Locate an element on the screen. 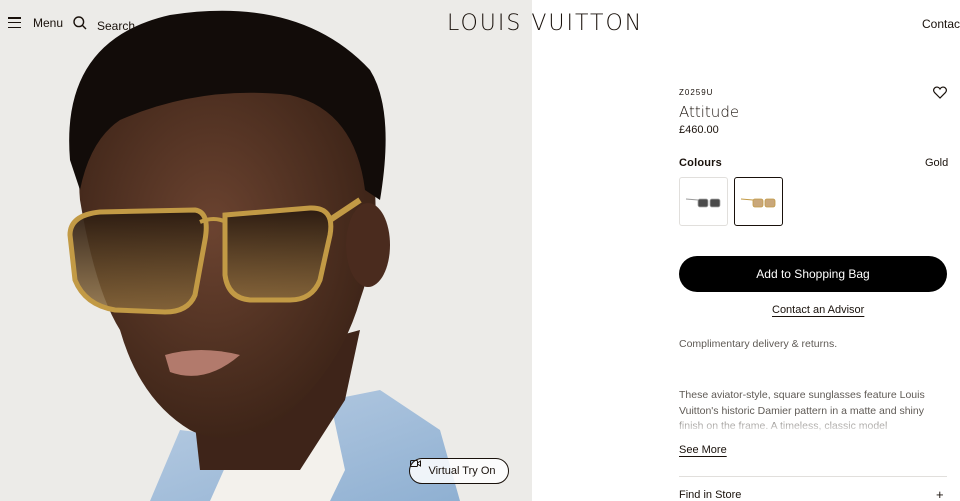 The image size is (960, 501). site-header: Menu Search LOUIS VUITTON Contact u is located at coordinates (480, 24).